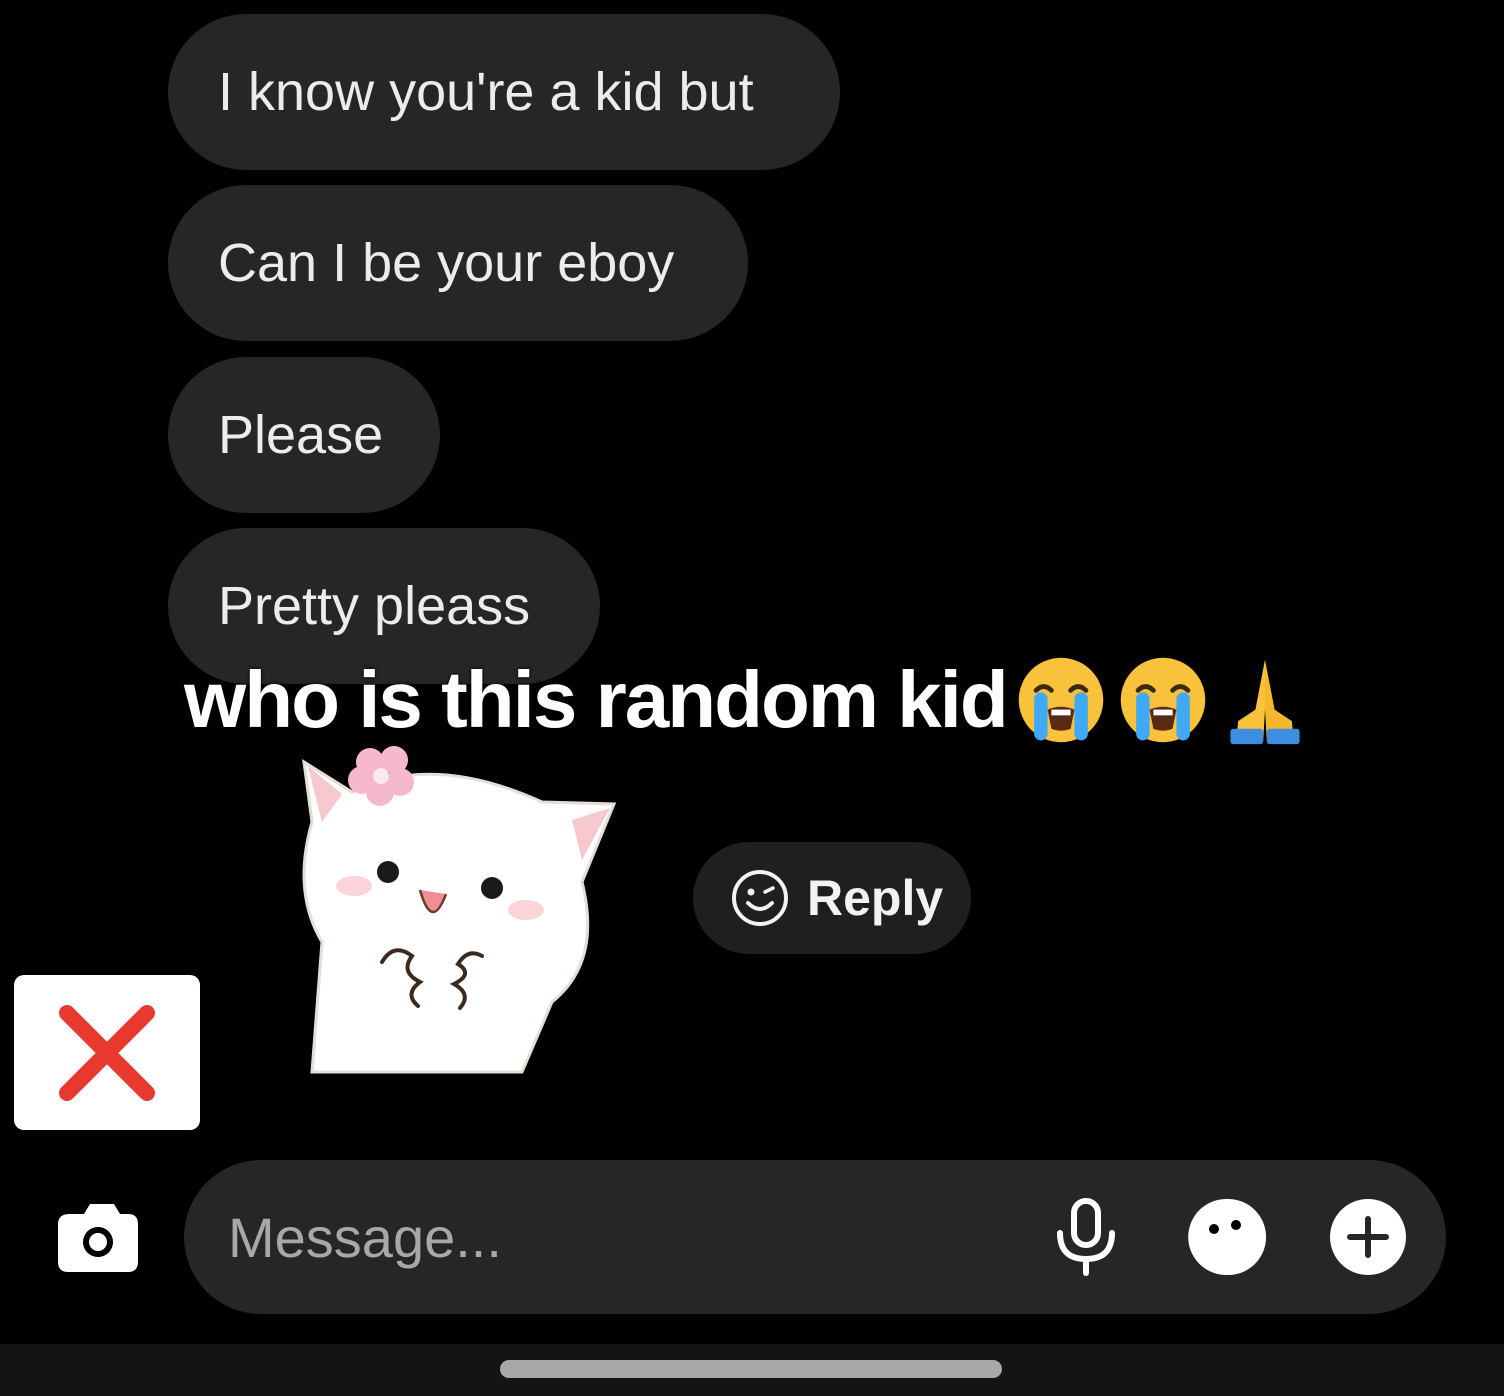 The height and width of the screenshot is (1396, 1504). I want to click on message-text: Pretty pleass, so click(374, 606).